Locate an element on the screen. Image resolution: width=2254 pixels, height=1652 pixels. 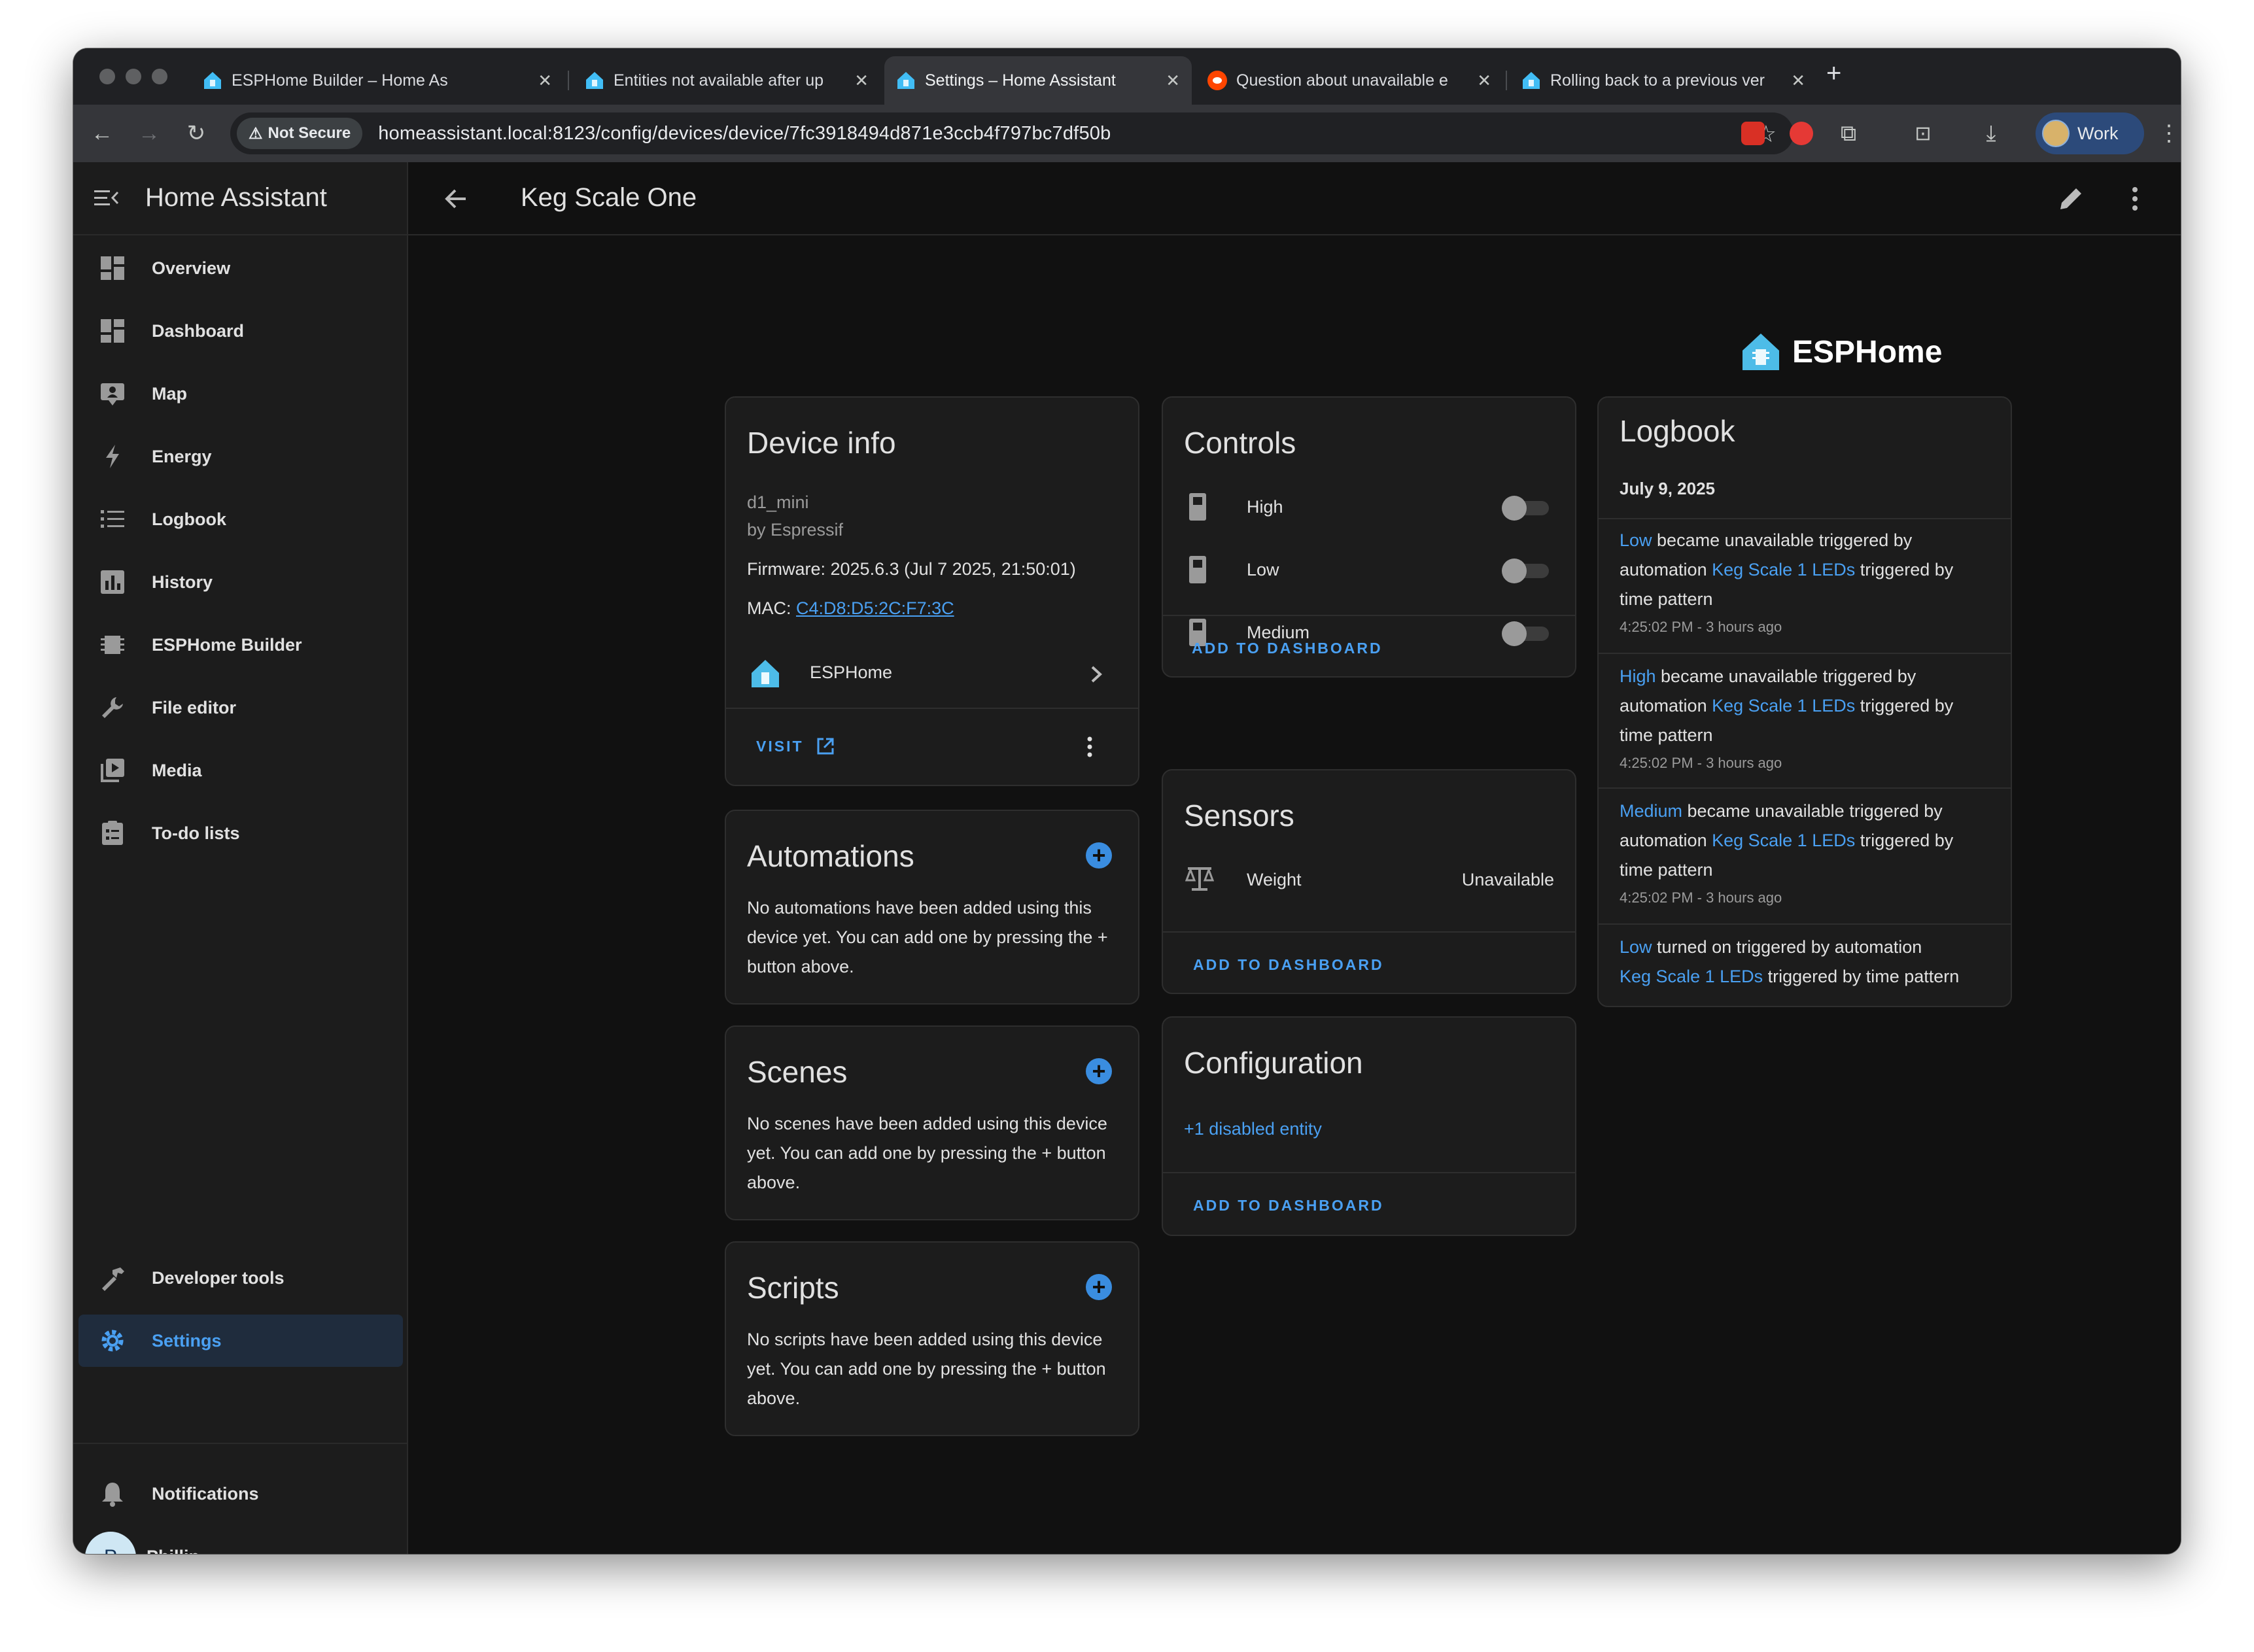
sidebar-item-todo-lists: To-do lists is located at coordinates (241, 833).